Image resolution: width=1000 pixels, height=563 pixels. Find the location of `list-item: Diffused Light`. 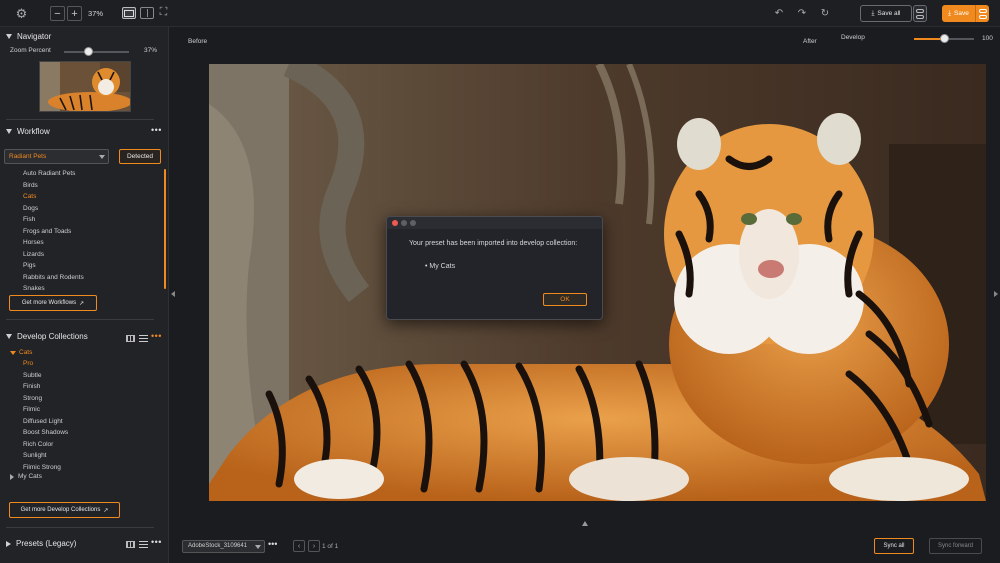

list-item: Diffused Light is located at coordinates (45, 422).